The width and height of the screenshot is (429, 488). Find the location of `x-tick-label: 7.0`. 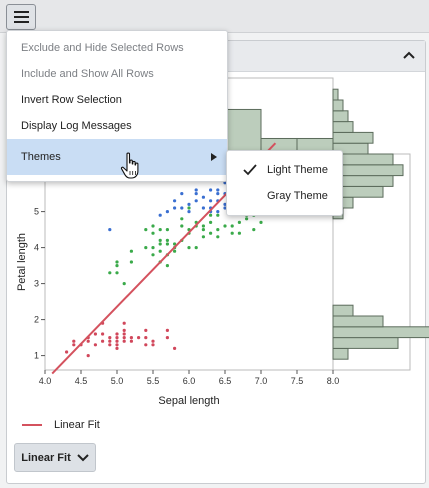

x-tick-label: 7.0 is located at coordinates (261, 381).